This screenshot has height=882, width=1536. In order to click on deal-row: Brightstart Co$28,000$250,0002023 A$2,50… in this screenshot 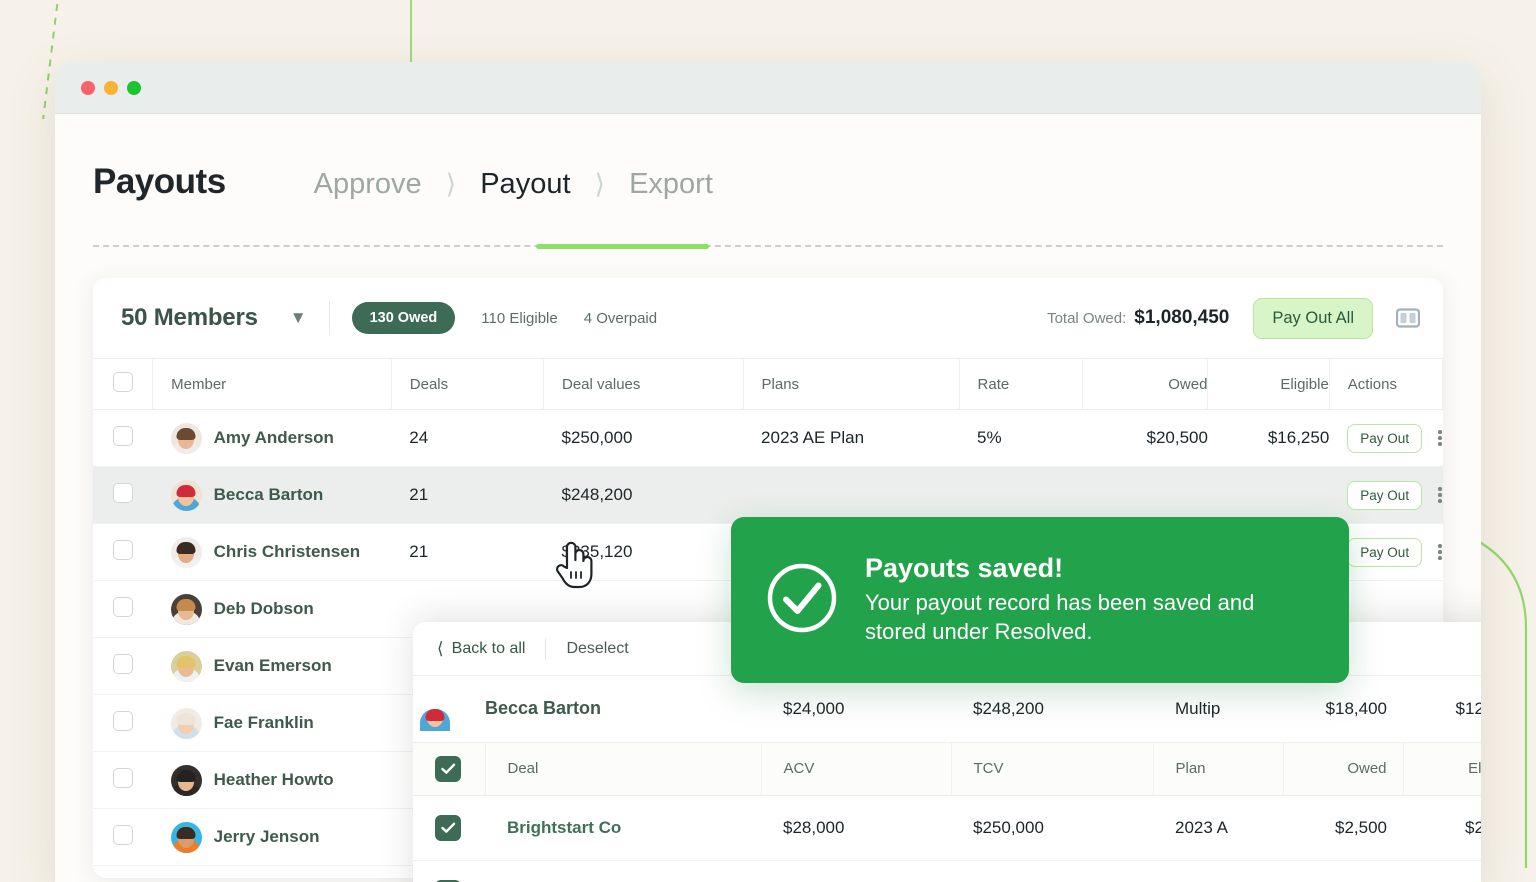, I will do `click(947, 827)`.